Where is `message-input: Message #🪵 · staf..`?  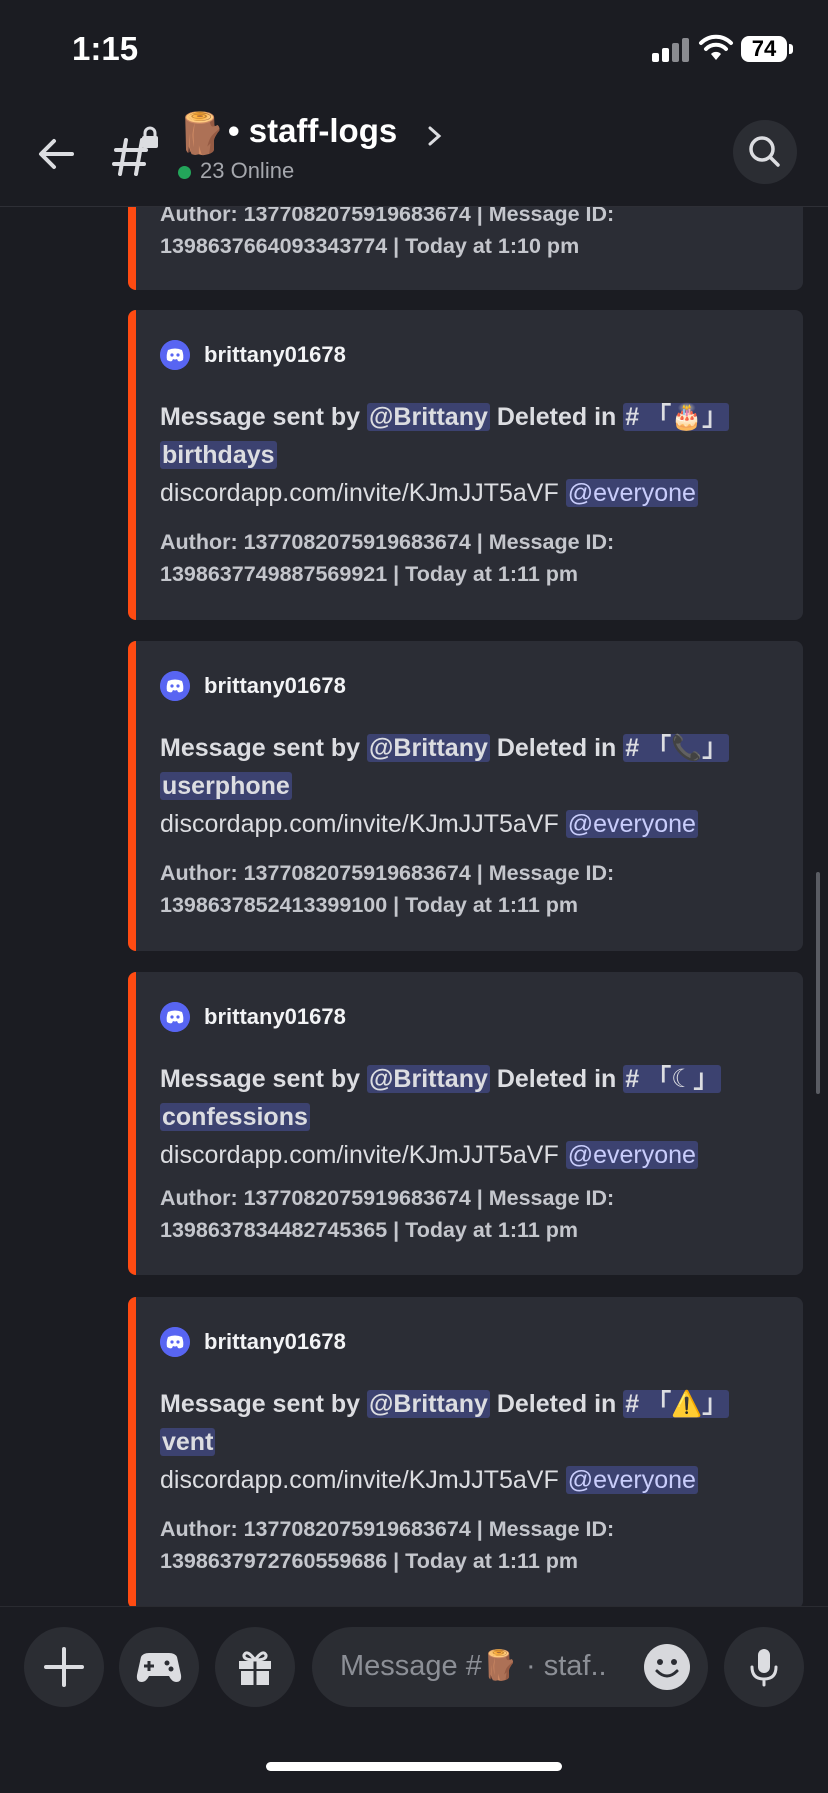
message-input: Message #🪵 · staf.. is located at coordinates (510, 1667).